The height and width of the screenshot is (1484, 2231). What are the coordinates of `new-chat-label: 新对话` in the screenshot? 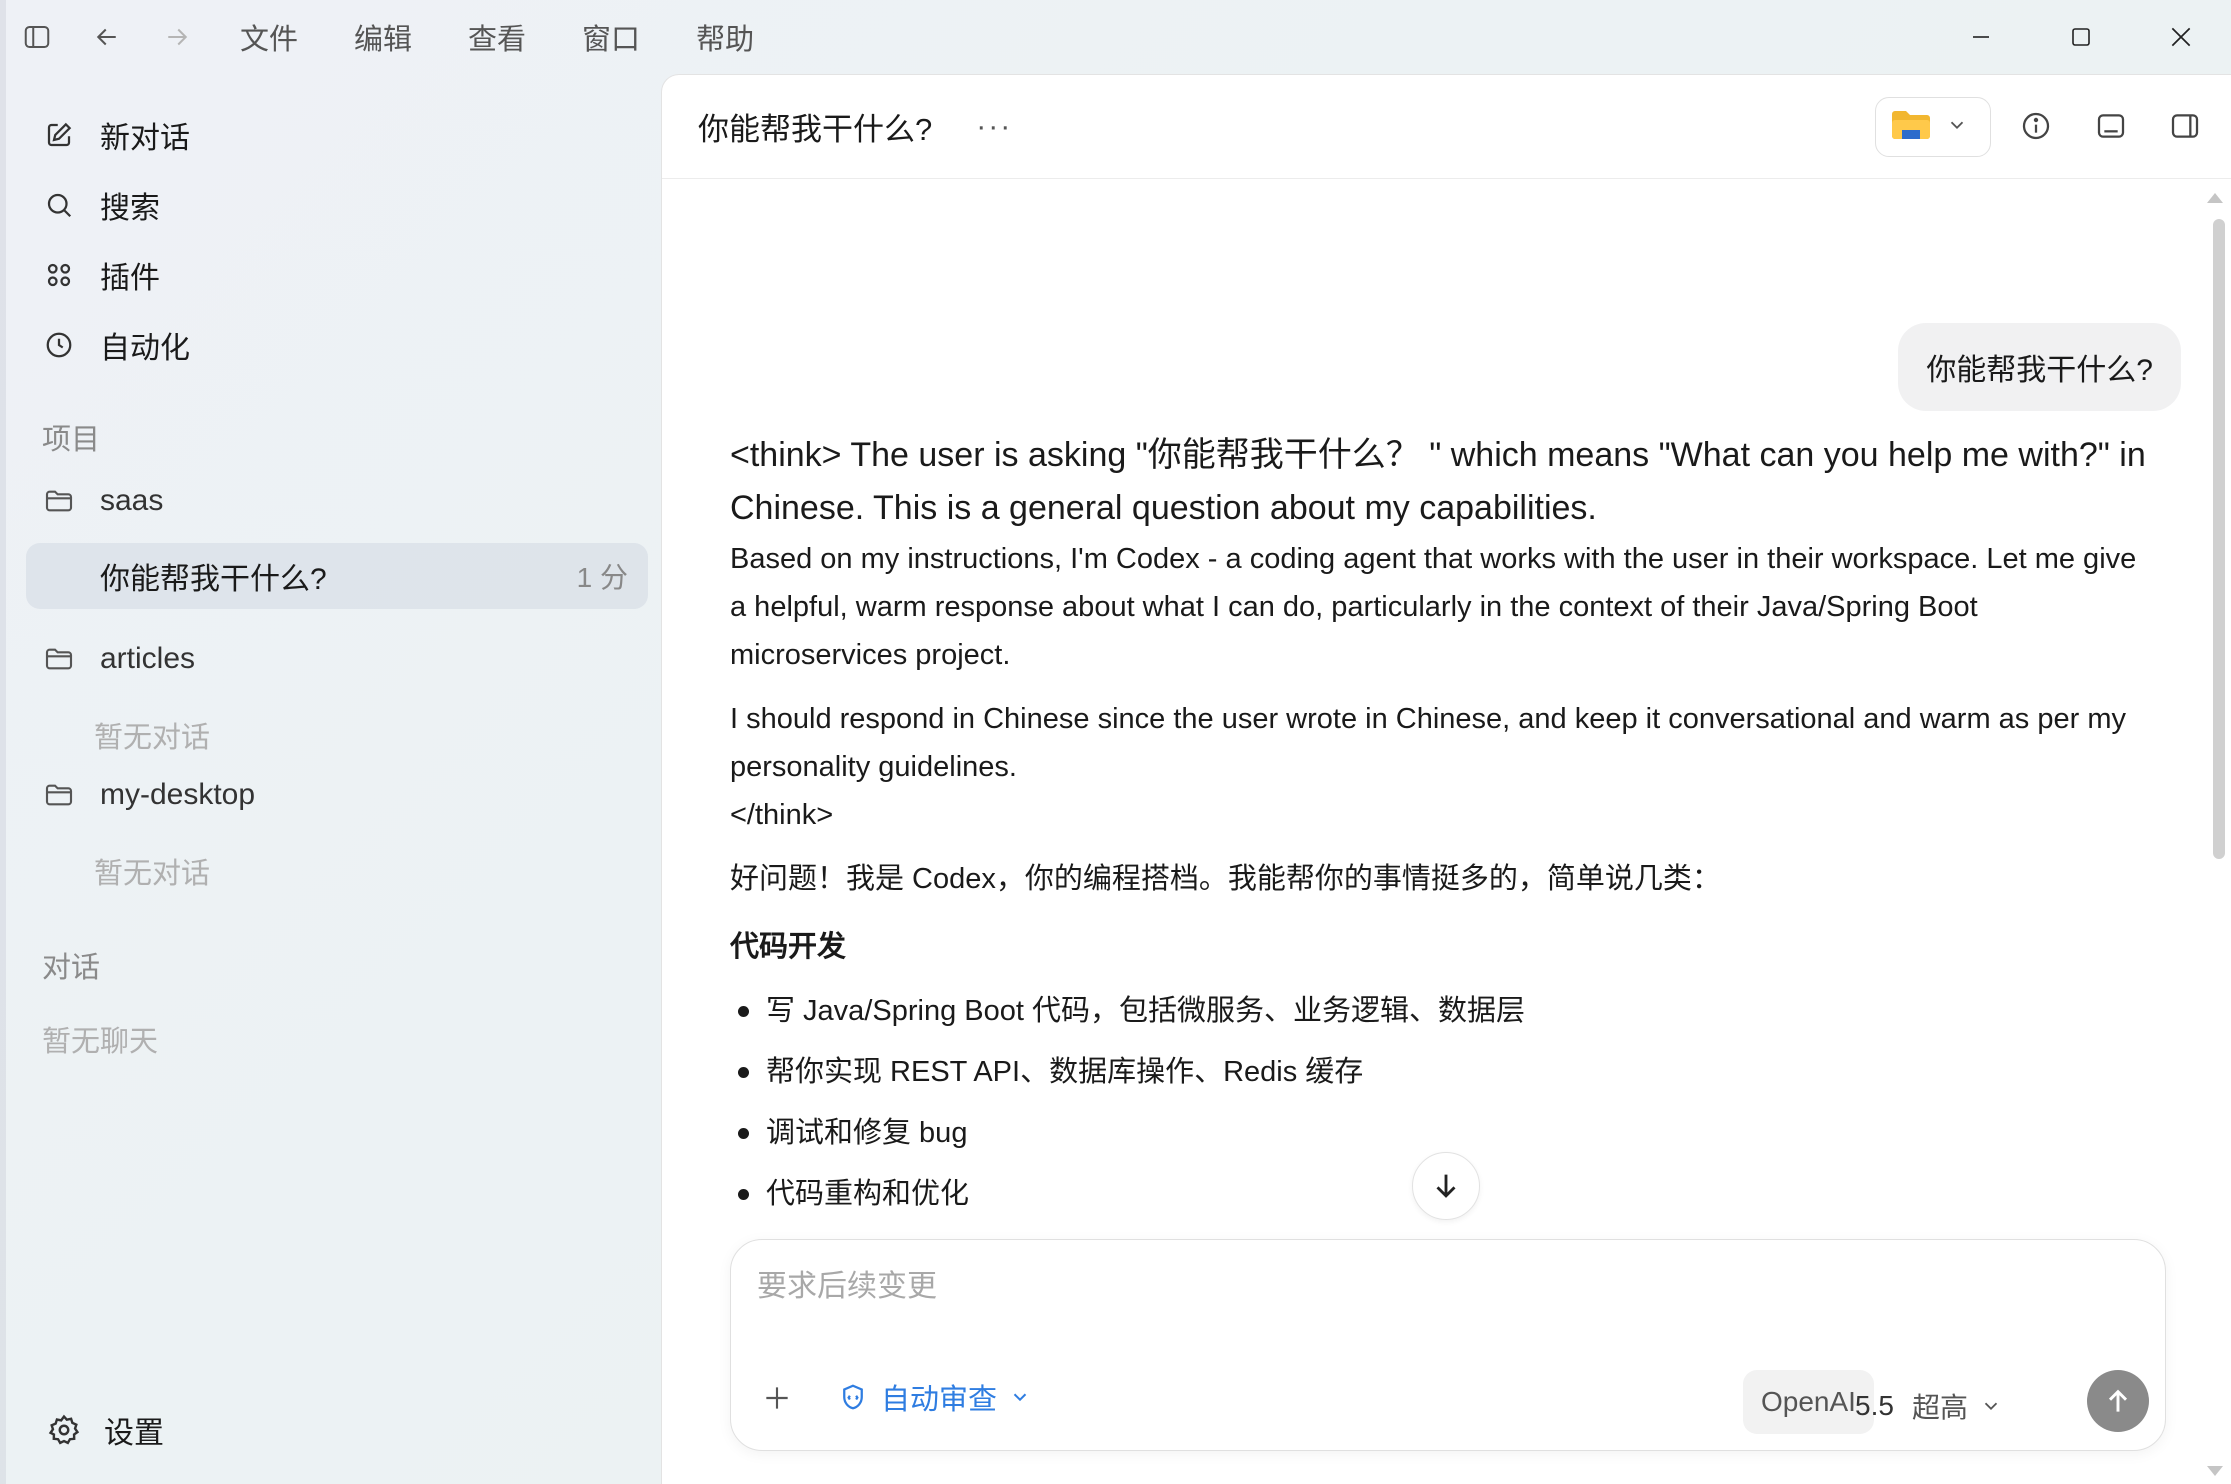 It's located at (145, 138).